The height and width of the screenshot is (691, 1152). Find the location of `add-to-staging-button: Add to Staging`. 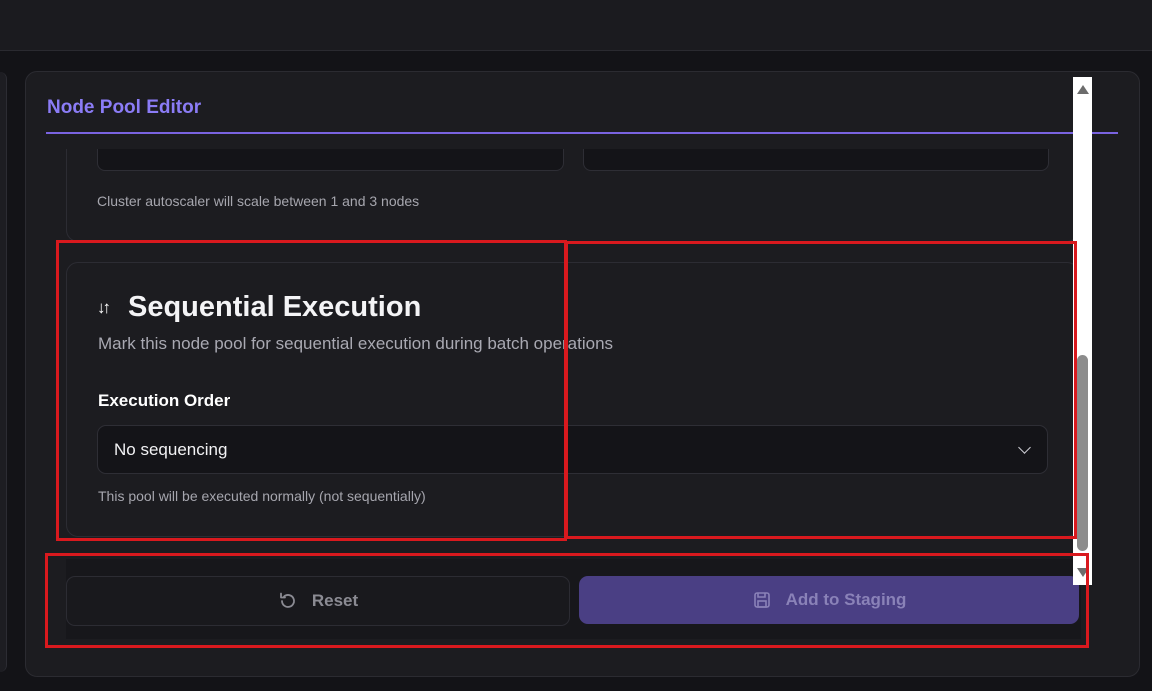

add-to-staging-button: Add to Staging is located at coordinates (829, 600).